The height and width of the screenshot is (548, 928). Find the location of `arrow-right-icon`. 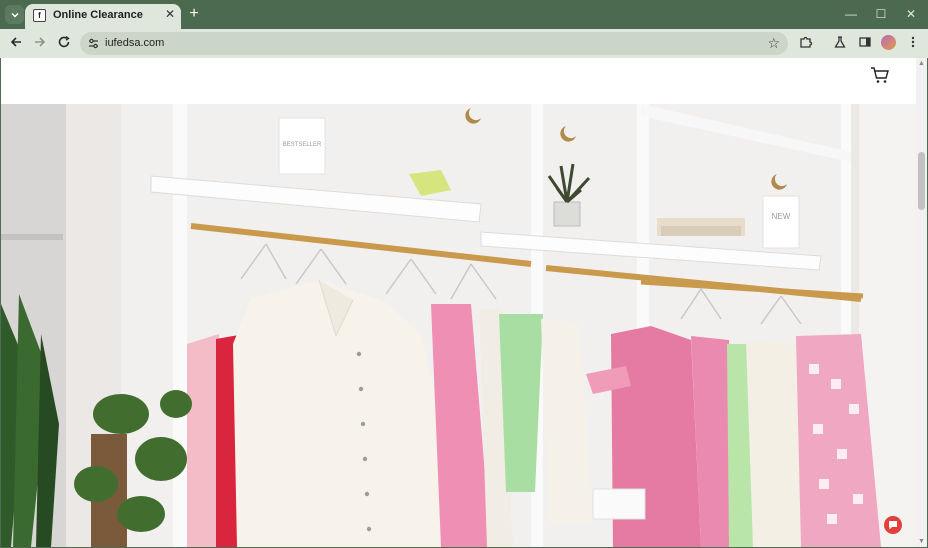

arrow-right-icon is located at coordinates (40, 42).